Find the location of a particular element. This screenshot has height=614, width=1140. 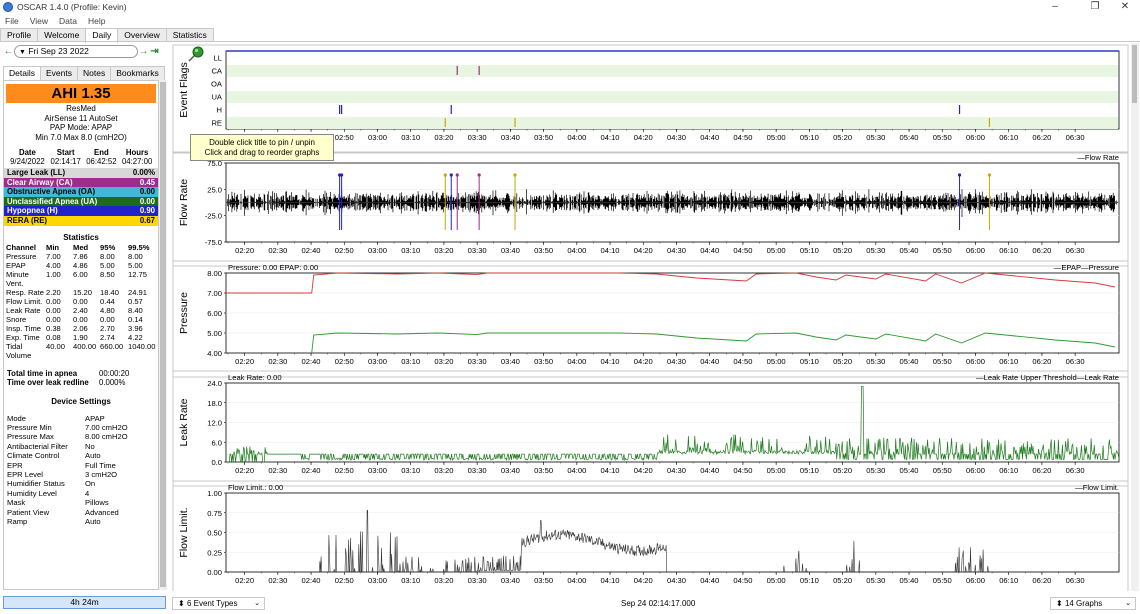

x-tick-label: 04:50 is located at coordinates (742, 361).